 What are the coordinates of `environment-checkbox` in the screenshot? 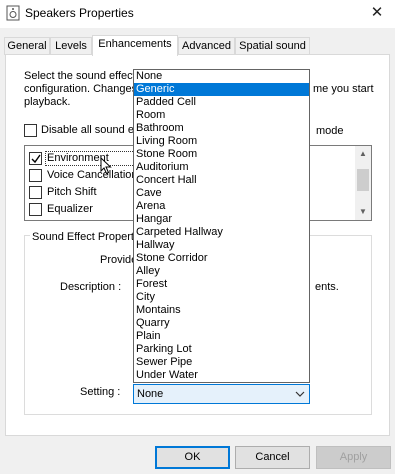 It's located at (35, 158).